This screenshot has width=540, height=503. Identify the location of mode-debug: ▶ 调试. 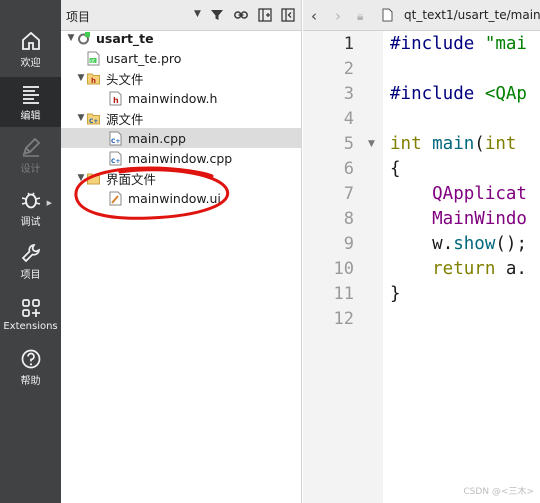
(30, 208).